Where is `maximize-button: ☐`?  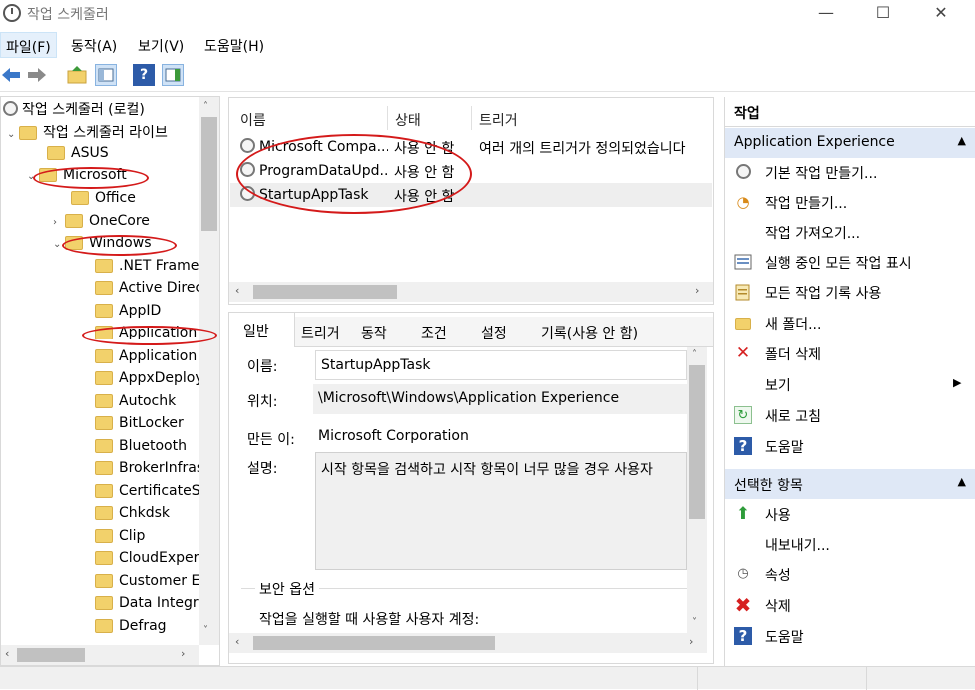
maximize-button: ☐ is located at coordinates (883, 14).